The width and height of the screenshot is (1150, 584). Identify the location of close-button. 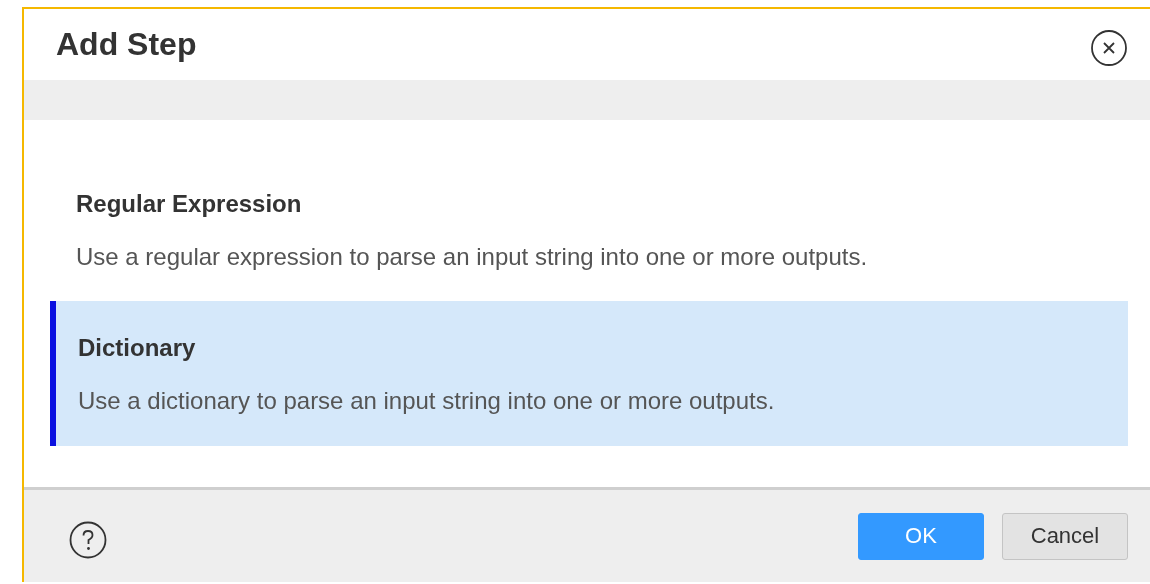
(1109, 47).